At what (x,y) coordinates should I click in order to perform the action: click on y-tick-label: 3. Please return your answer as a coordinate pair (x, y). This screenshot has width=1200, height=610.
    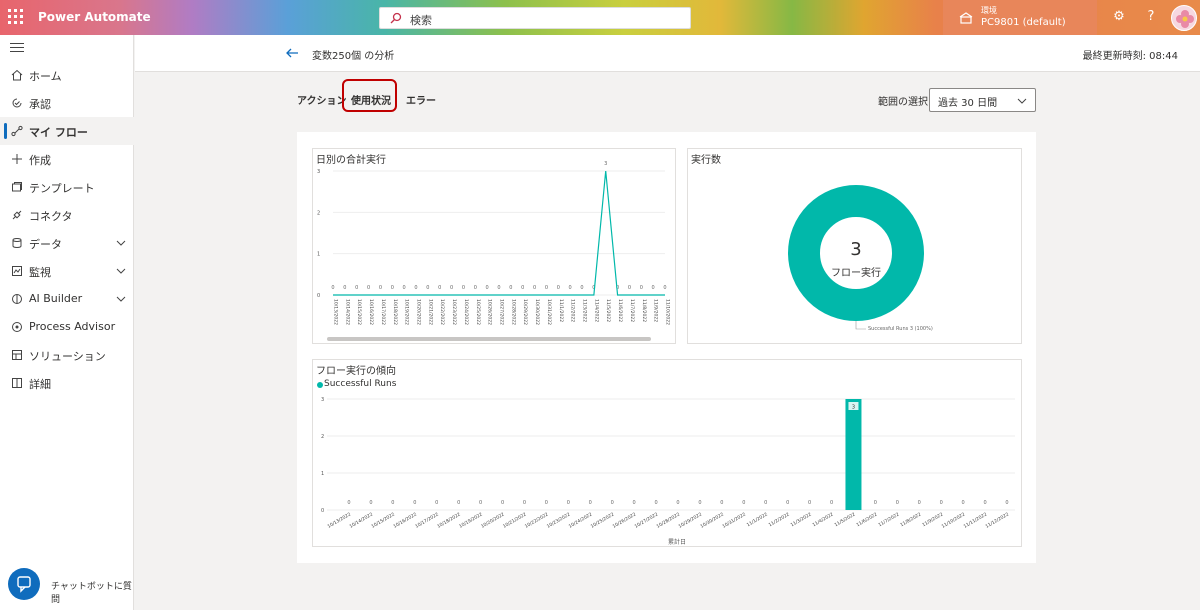
    Looking at the image, I should click on (322, 400).